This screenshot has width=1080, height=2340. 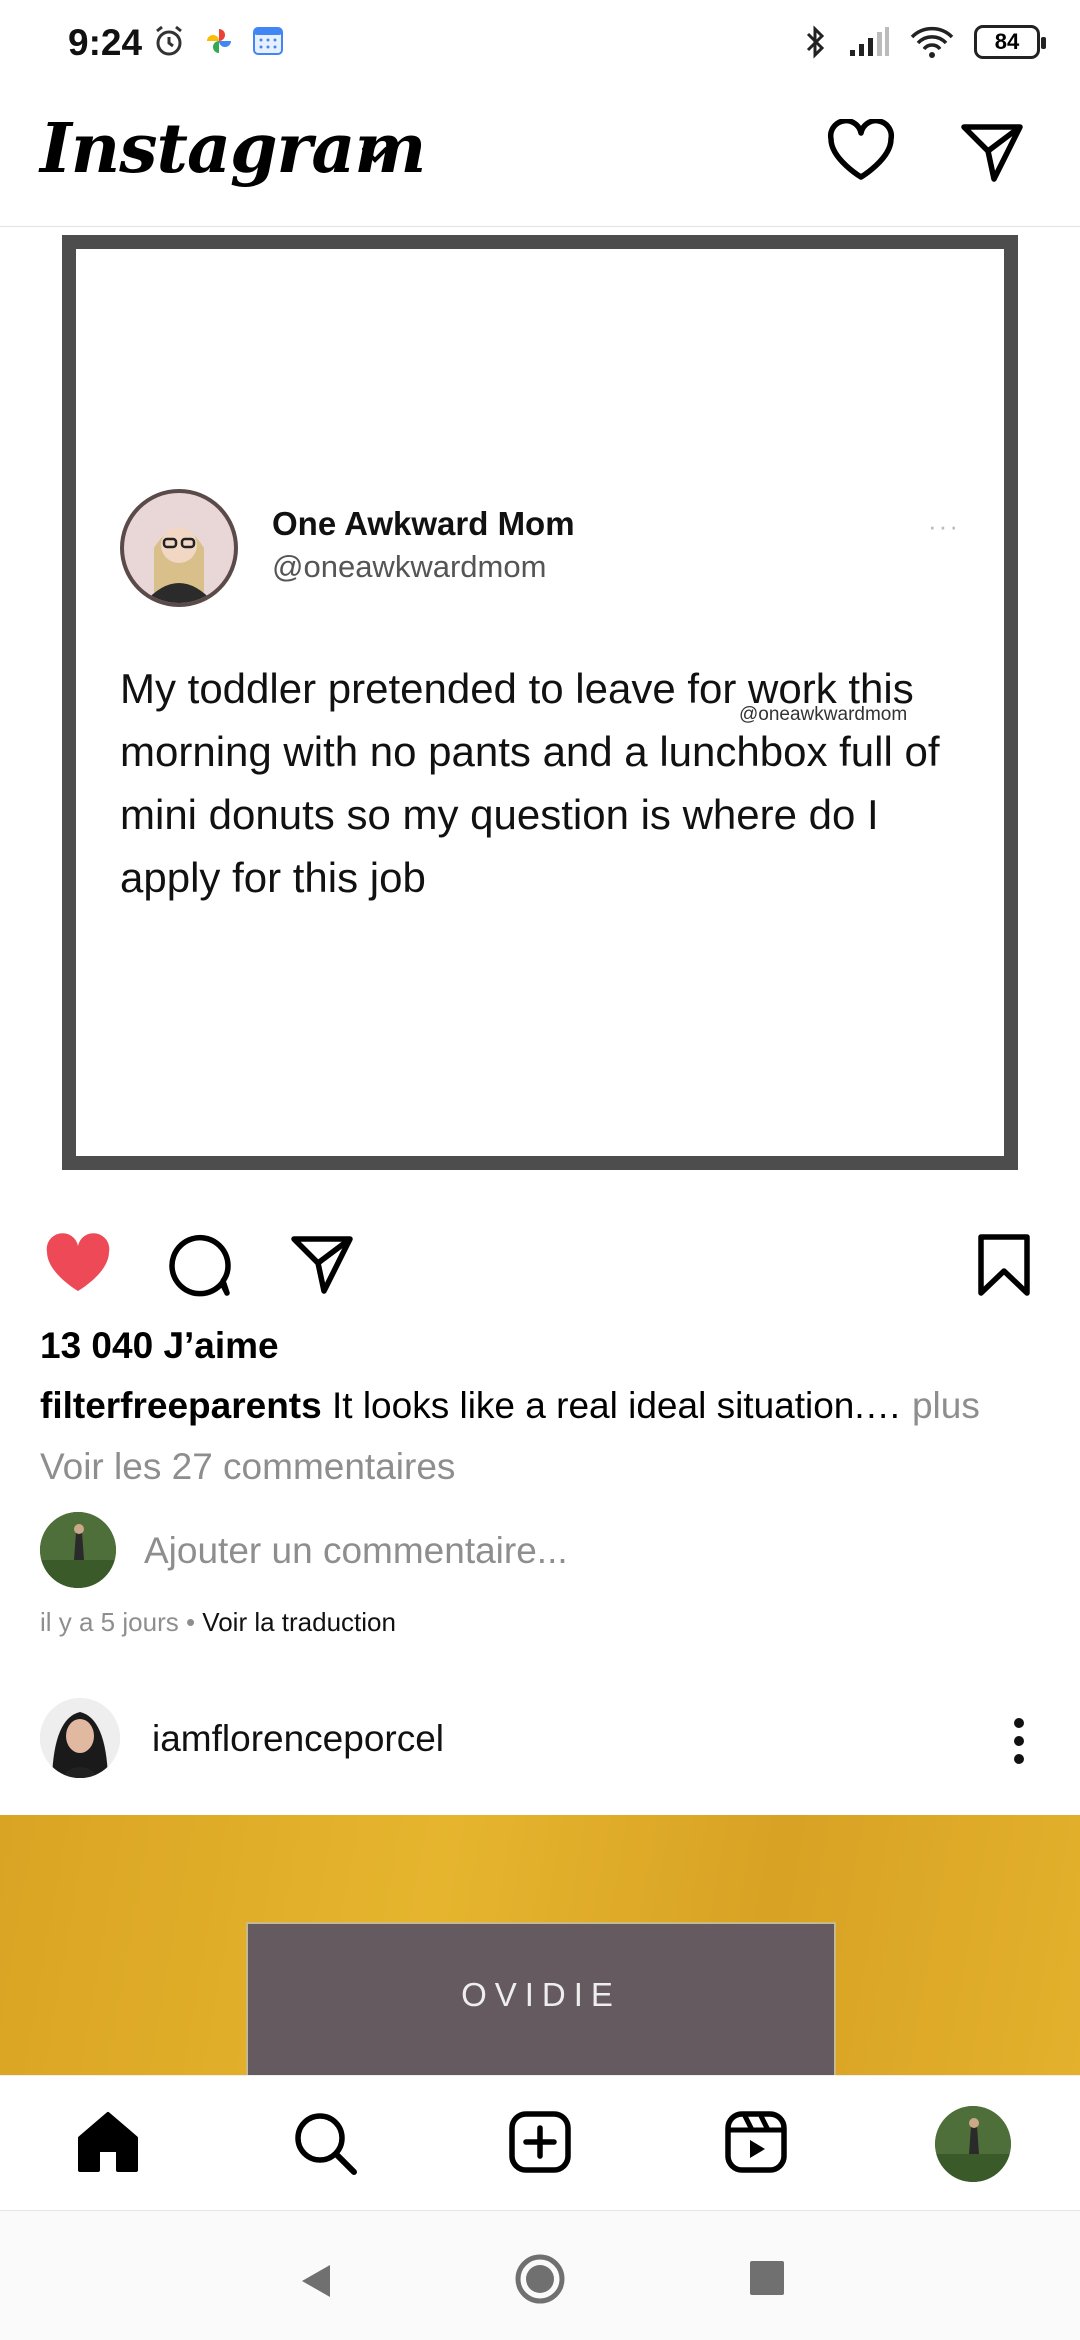 What do you see at coordinates (80, 1738) in the screenshot?
I see `next-post-avatar` at bounding box center [80, 1738].